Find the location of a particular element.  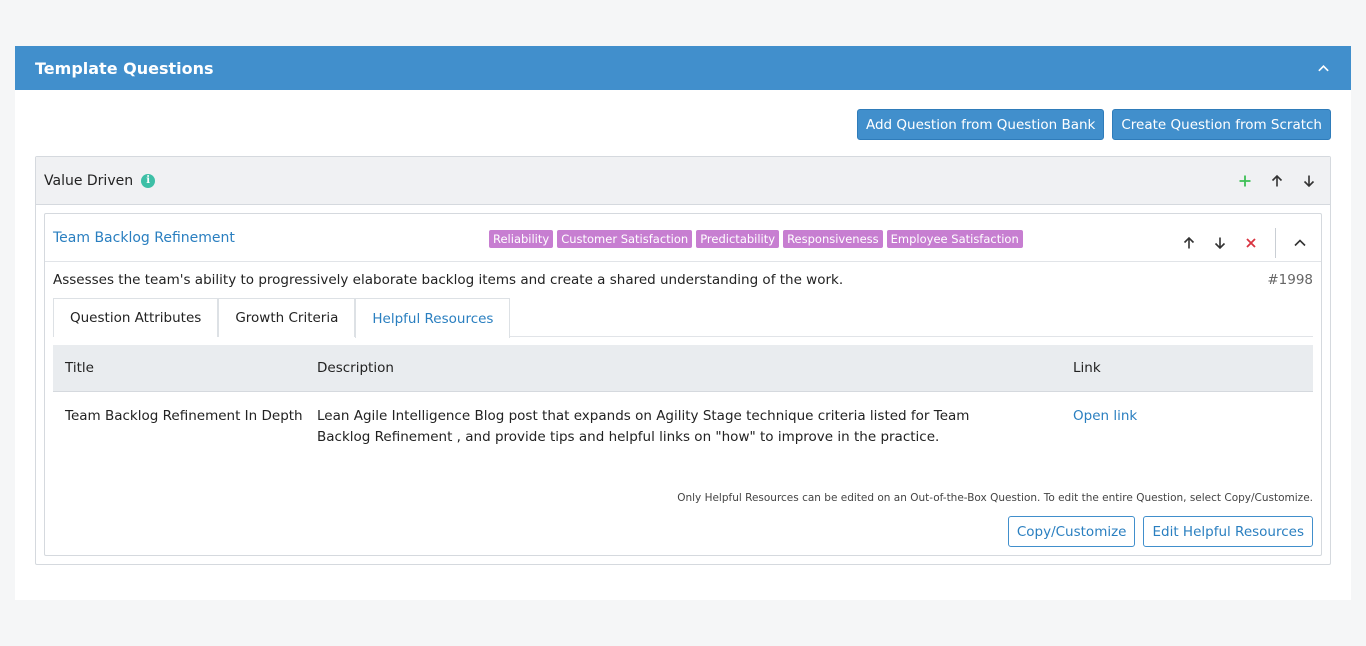

question-actions is located at coordinates (1244, 243).